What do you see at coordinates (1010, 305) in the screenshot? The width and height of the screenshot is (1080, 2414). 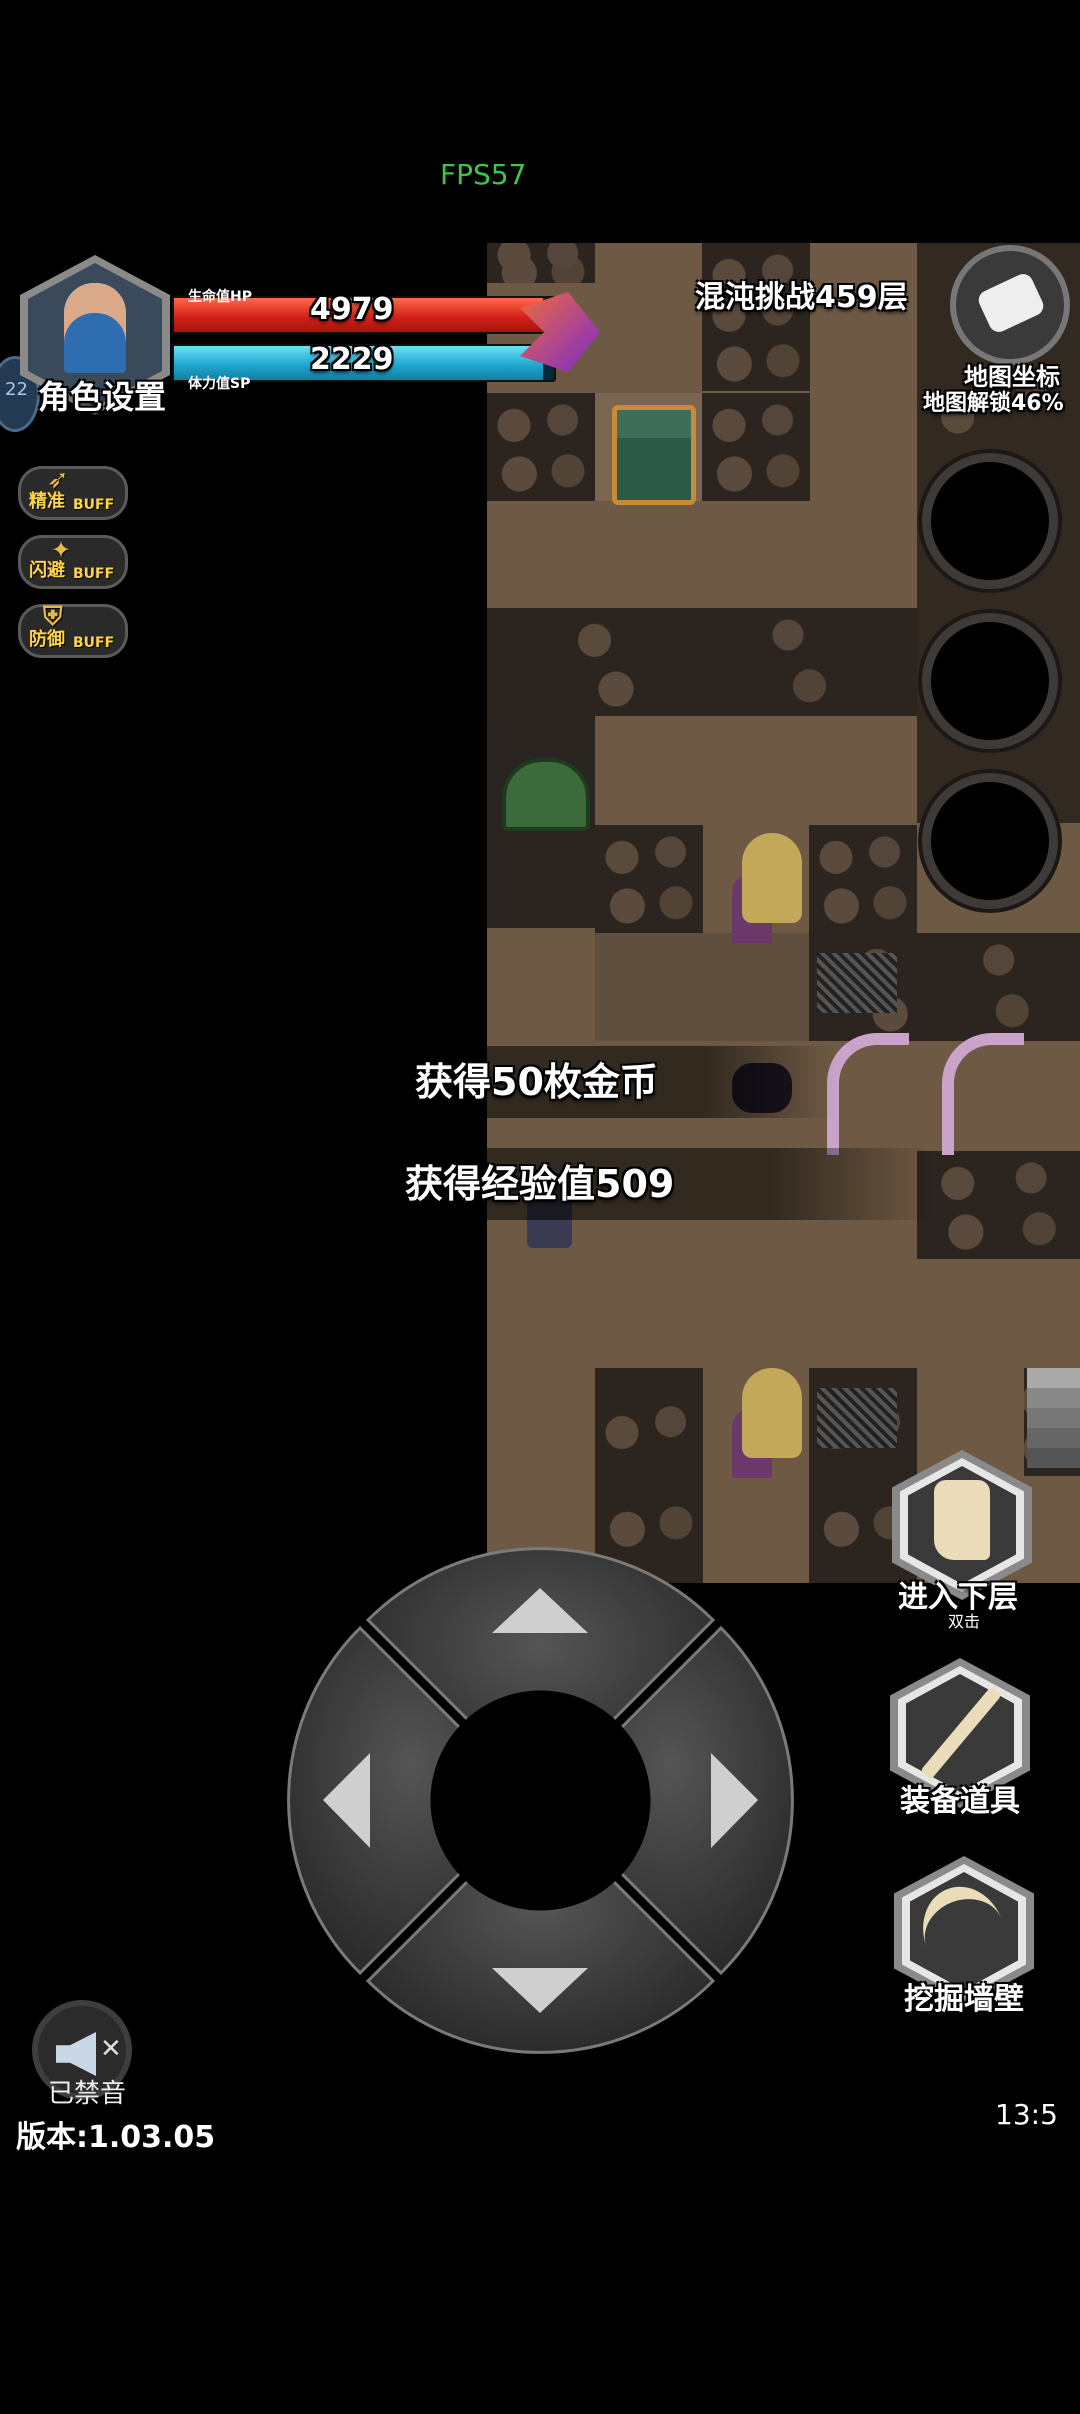 I see `scroll-map-icon` at bounding box center [1010, 305].